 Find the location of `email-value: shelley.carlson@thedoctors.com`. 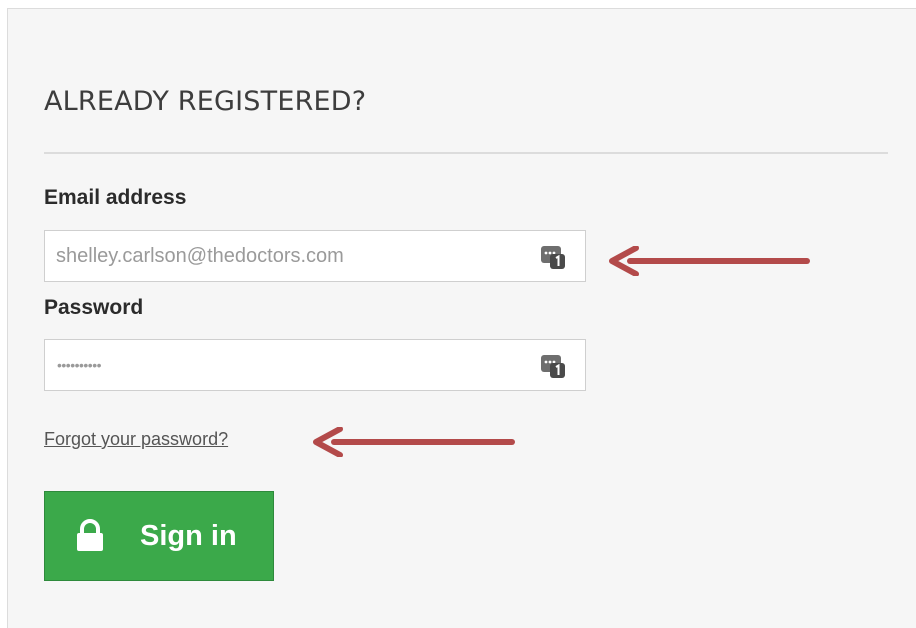

email-value: shelley.carlson@thedoctors.com is located at coordinates (200, 256).